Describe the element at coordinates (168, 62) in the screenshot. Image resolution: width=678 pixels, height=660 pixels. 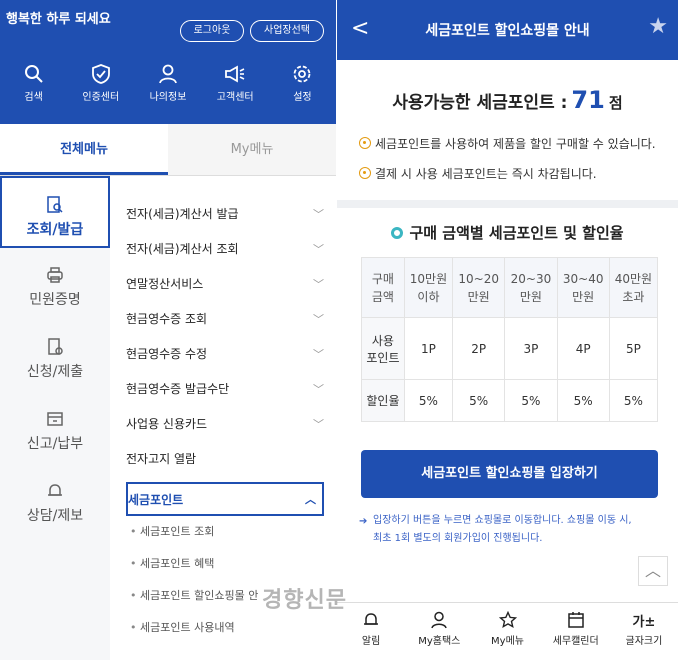
I see `menu-header: 행복한 하루 되세요 로그아웃 사업장선택 검색 인증센터 나의정보 고객센터` at that location.